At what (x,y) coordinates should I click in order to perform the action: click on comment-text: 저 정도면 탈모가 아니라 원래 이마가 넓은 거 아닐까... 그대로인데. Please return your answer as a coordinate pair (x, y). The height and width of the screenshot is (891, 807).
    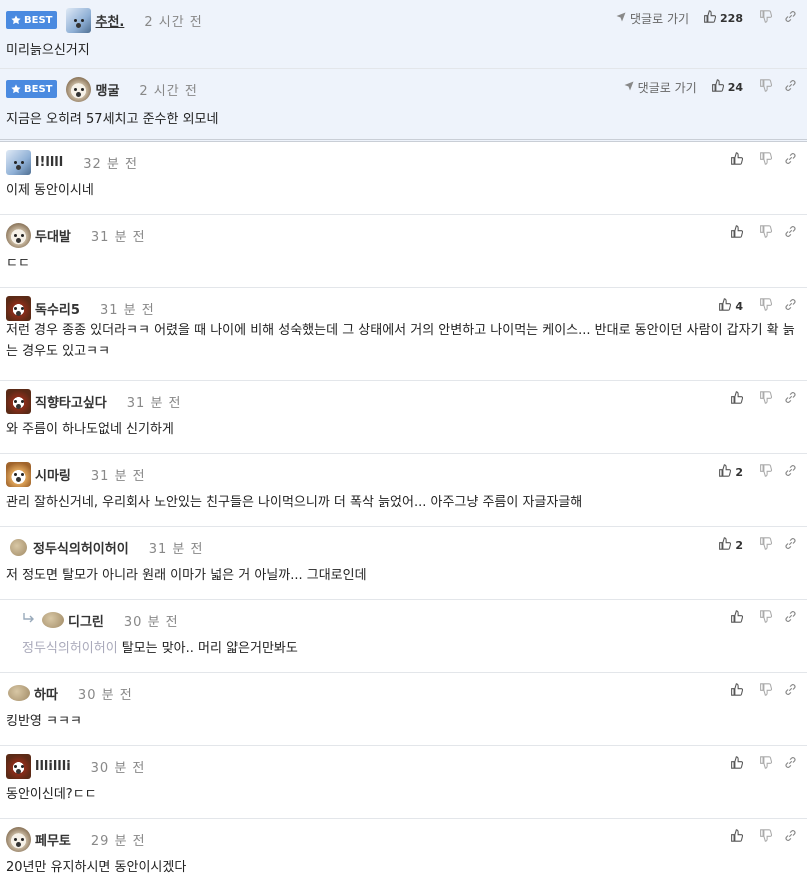
    Looking at the image, I should click on (186, 575).